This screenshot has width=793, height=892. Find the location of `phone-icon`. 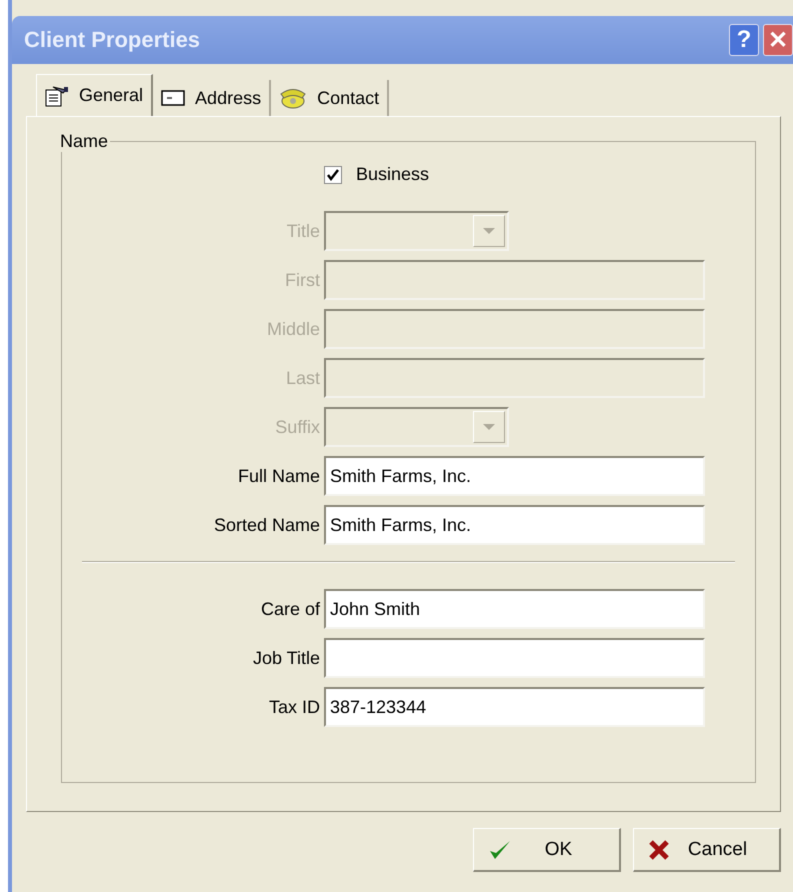

phone-icon is located at coordinates (293, 98).